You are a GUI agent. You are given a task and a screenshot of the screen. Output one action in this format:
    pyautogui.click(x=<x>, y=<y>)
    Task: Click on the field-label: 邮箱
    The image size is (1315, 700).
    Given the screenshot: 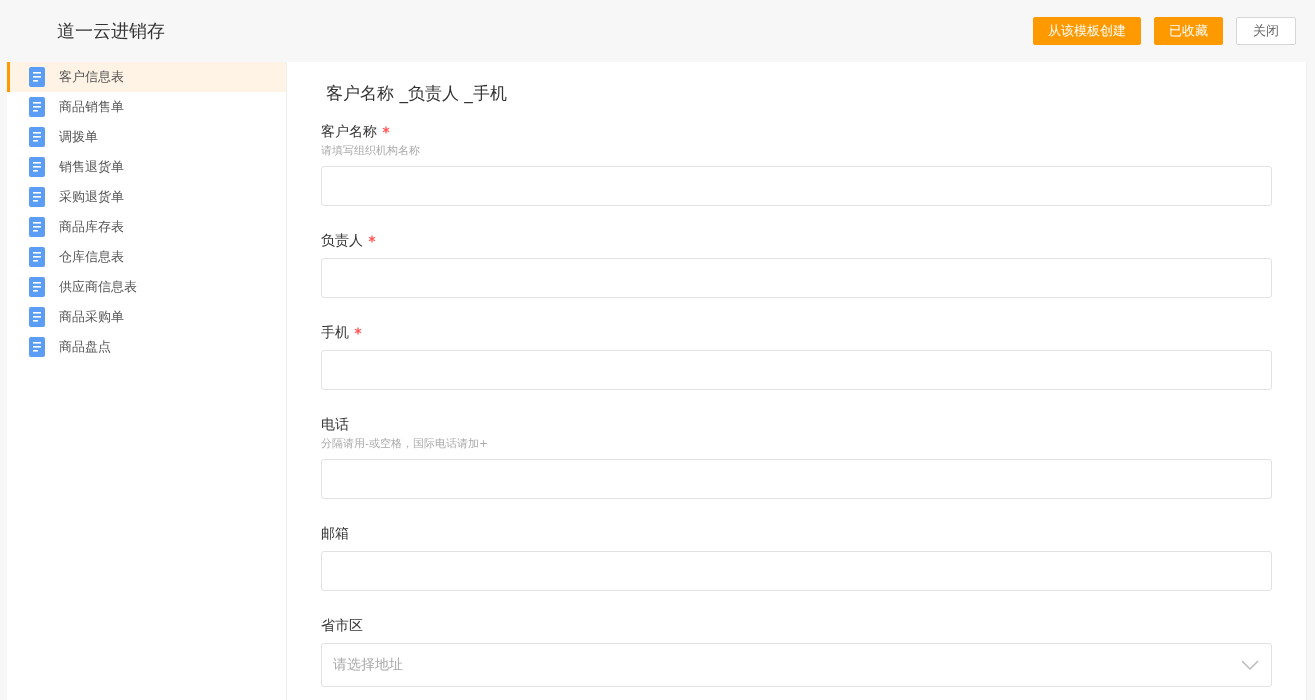 What is the action you would take?
    pyautogui.click(x=335, y=534)
    